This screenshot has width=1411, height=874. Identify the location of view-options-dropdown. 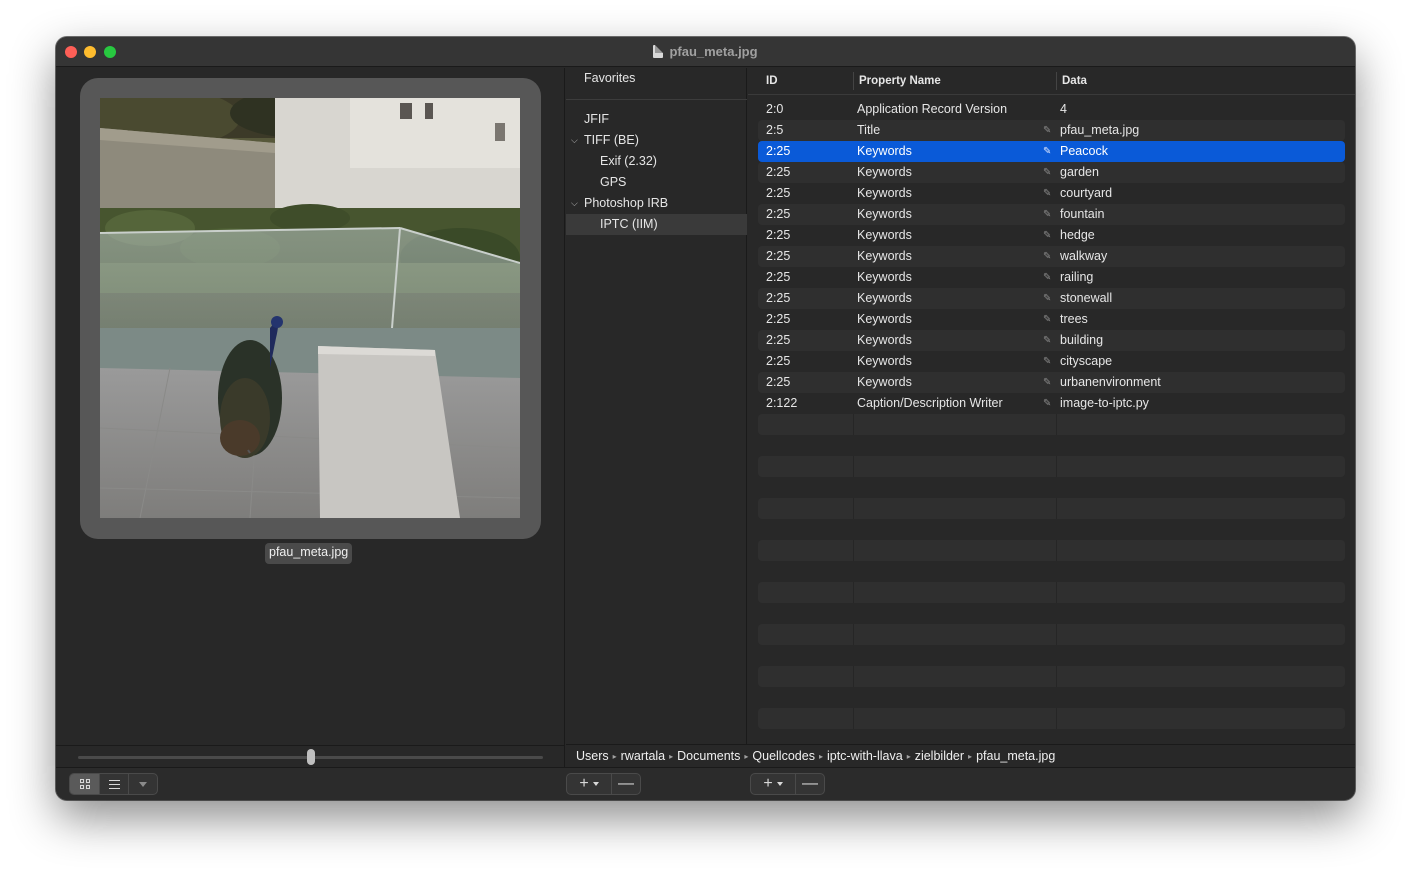
(143, 784).